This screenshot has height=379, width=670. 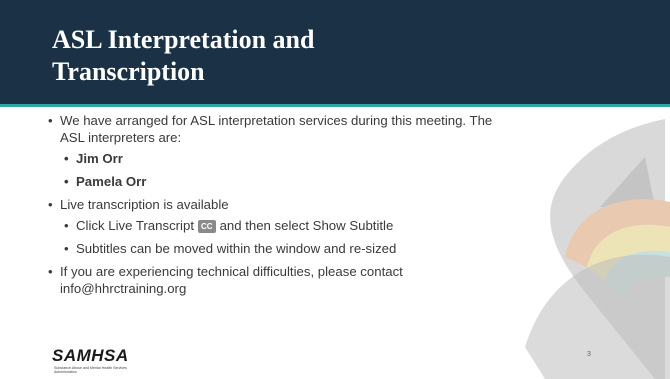 I want to click on samhsa-wordmark: SAMHSA, so click(x=90, y=355).